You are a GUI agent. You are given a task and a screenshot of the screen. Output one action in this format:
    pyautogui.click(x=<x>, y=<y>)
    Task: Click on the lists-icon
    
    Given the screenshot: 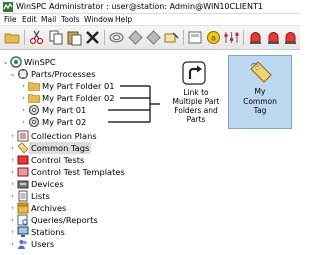 What is the action you would take?
    pyautogui.click(x=23, y=196)
    